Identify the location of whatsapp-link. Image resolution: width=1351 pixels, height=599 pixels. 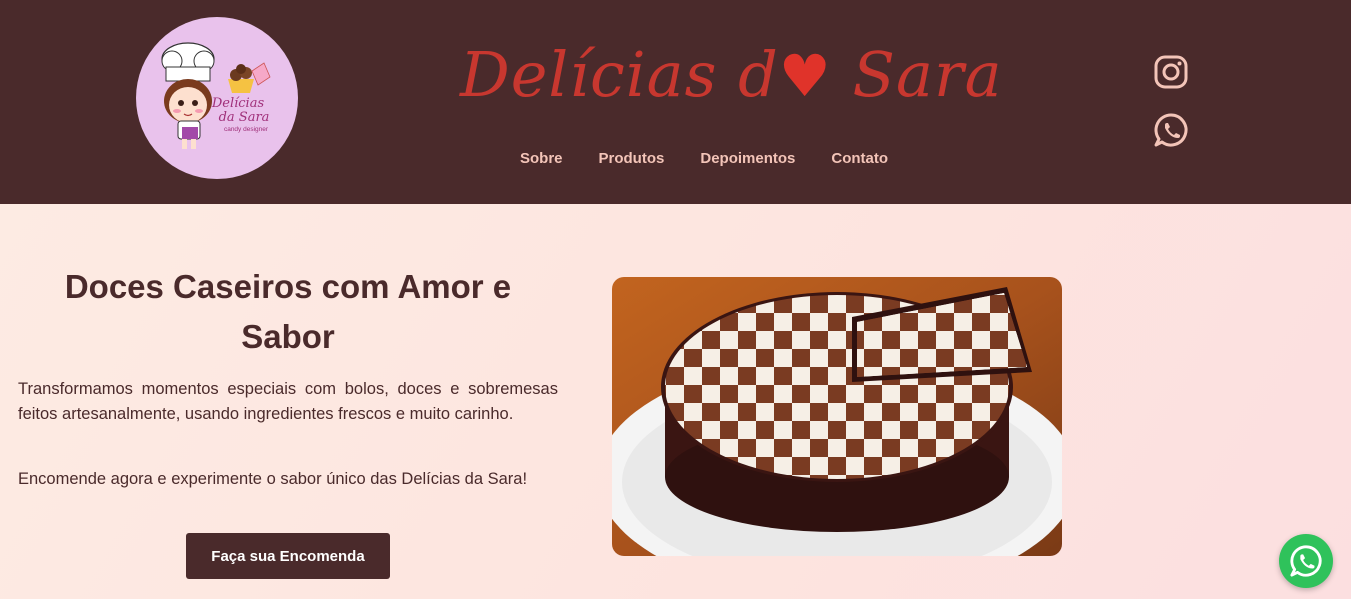
(1171, 130).